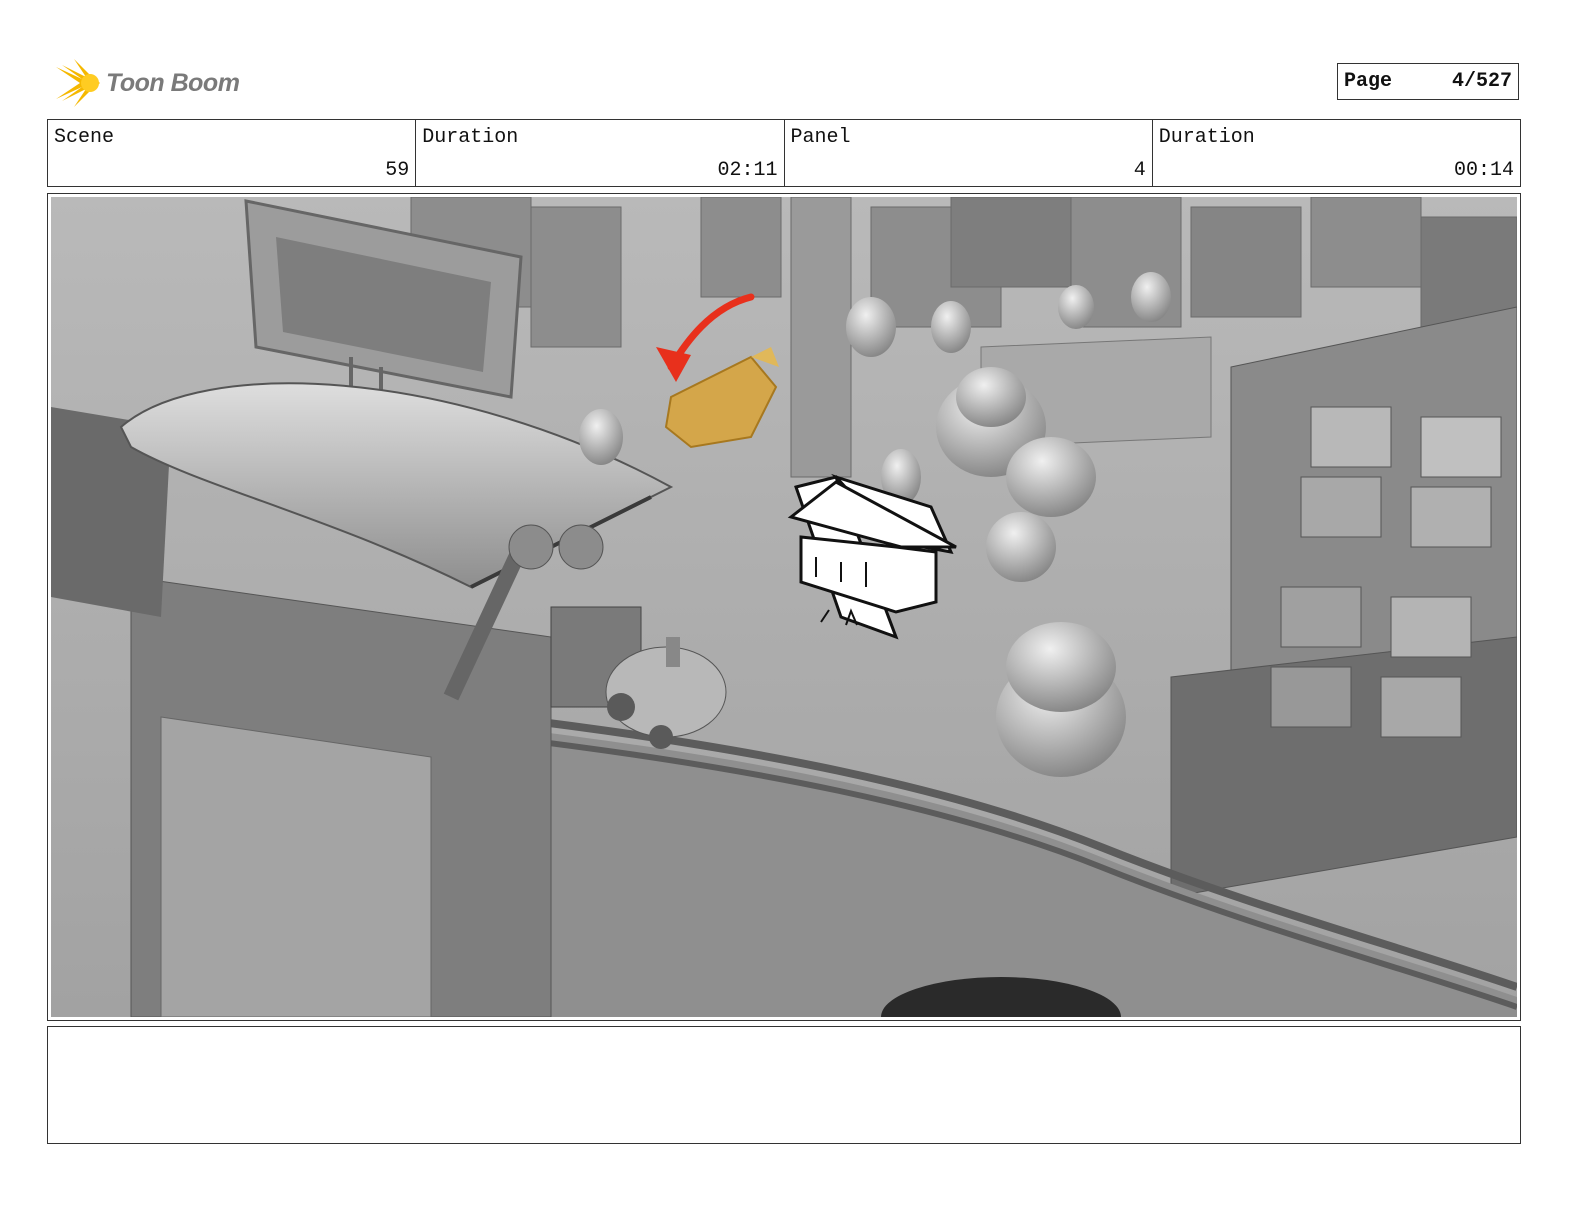  I want to click on toon-boom-logo: Toon Boom, so click(152, 83).